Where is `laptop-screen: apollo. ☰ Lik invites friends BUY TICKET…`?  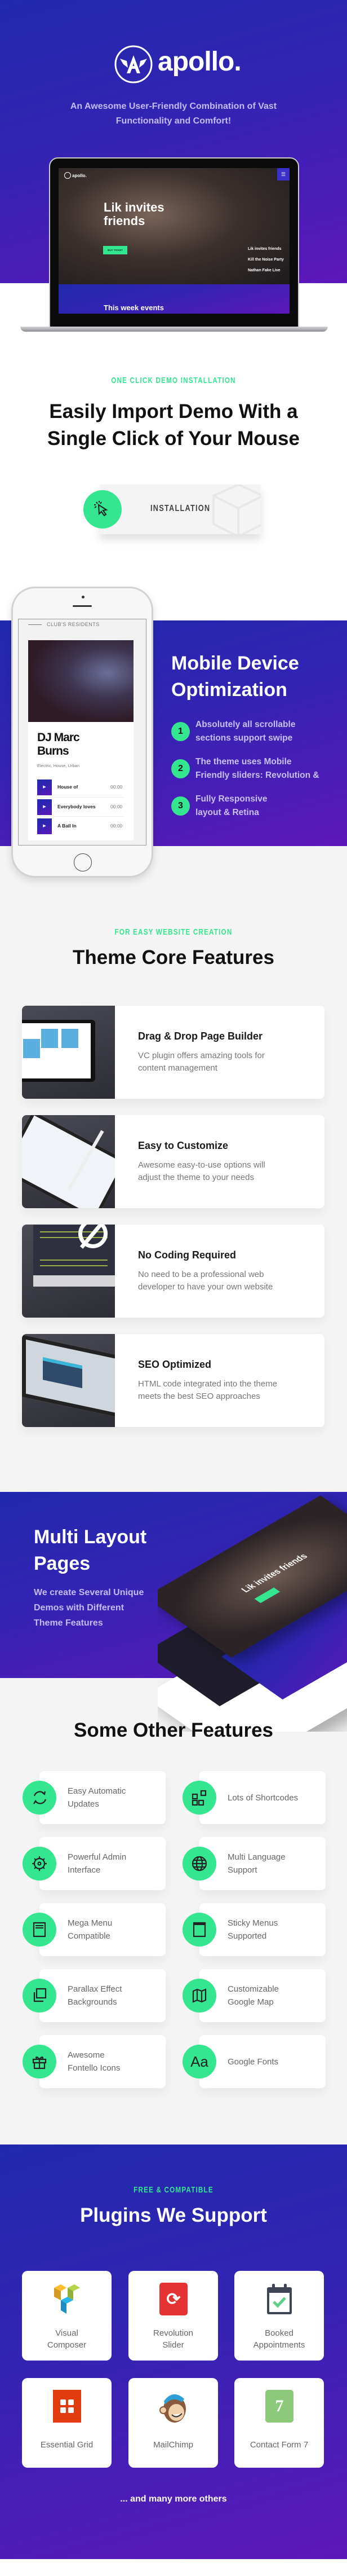
laptop-screen: apollo. ☰ Lik invites friends BUY TICKET… is located at coordinates (174, 241).